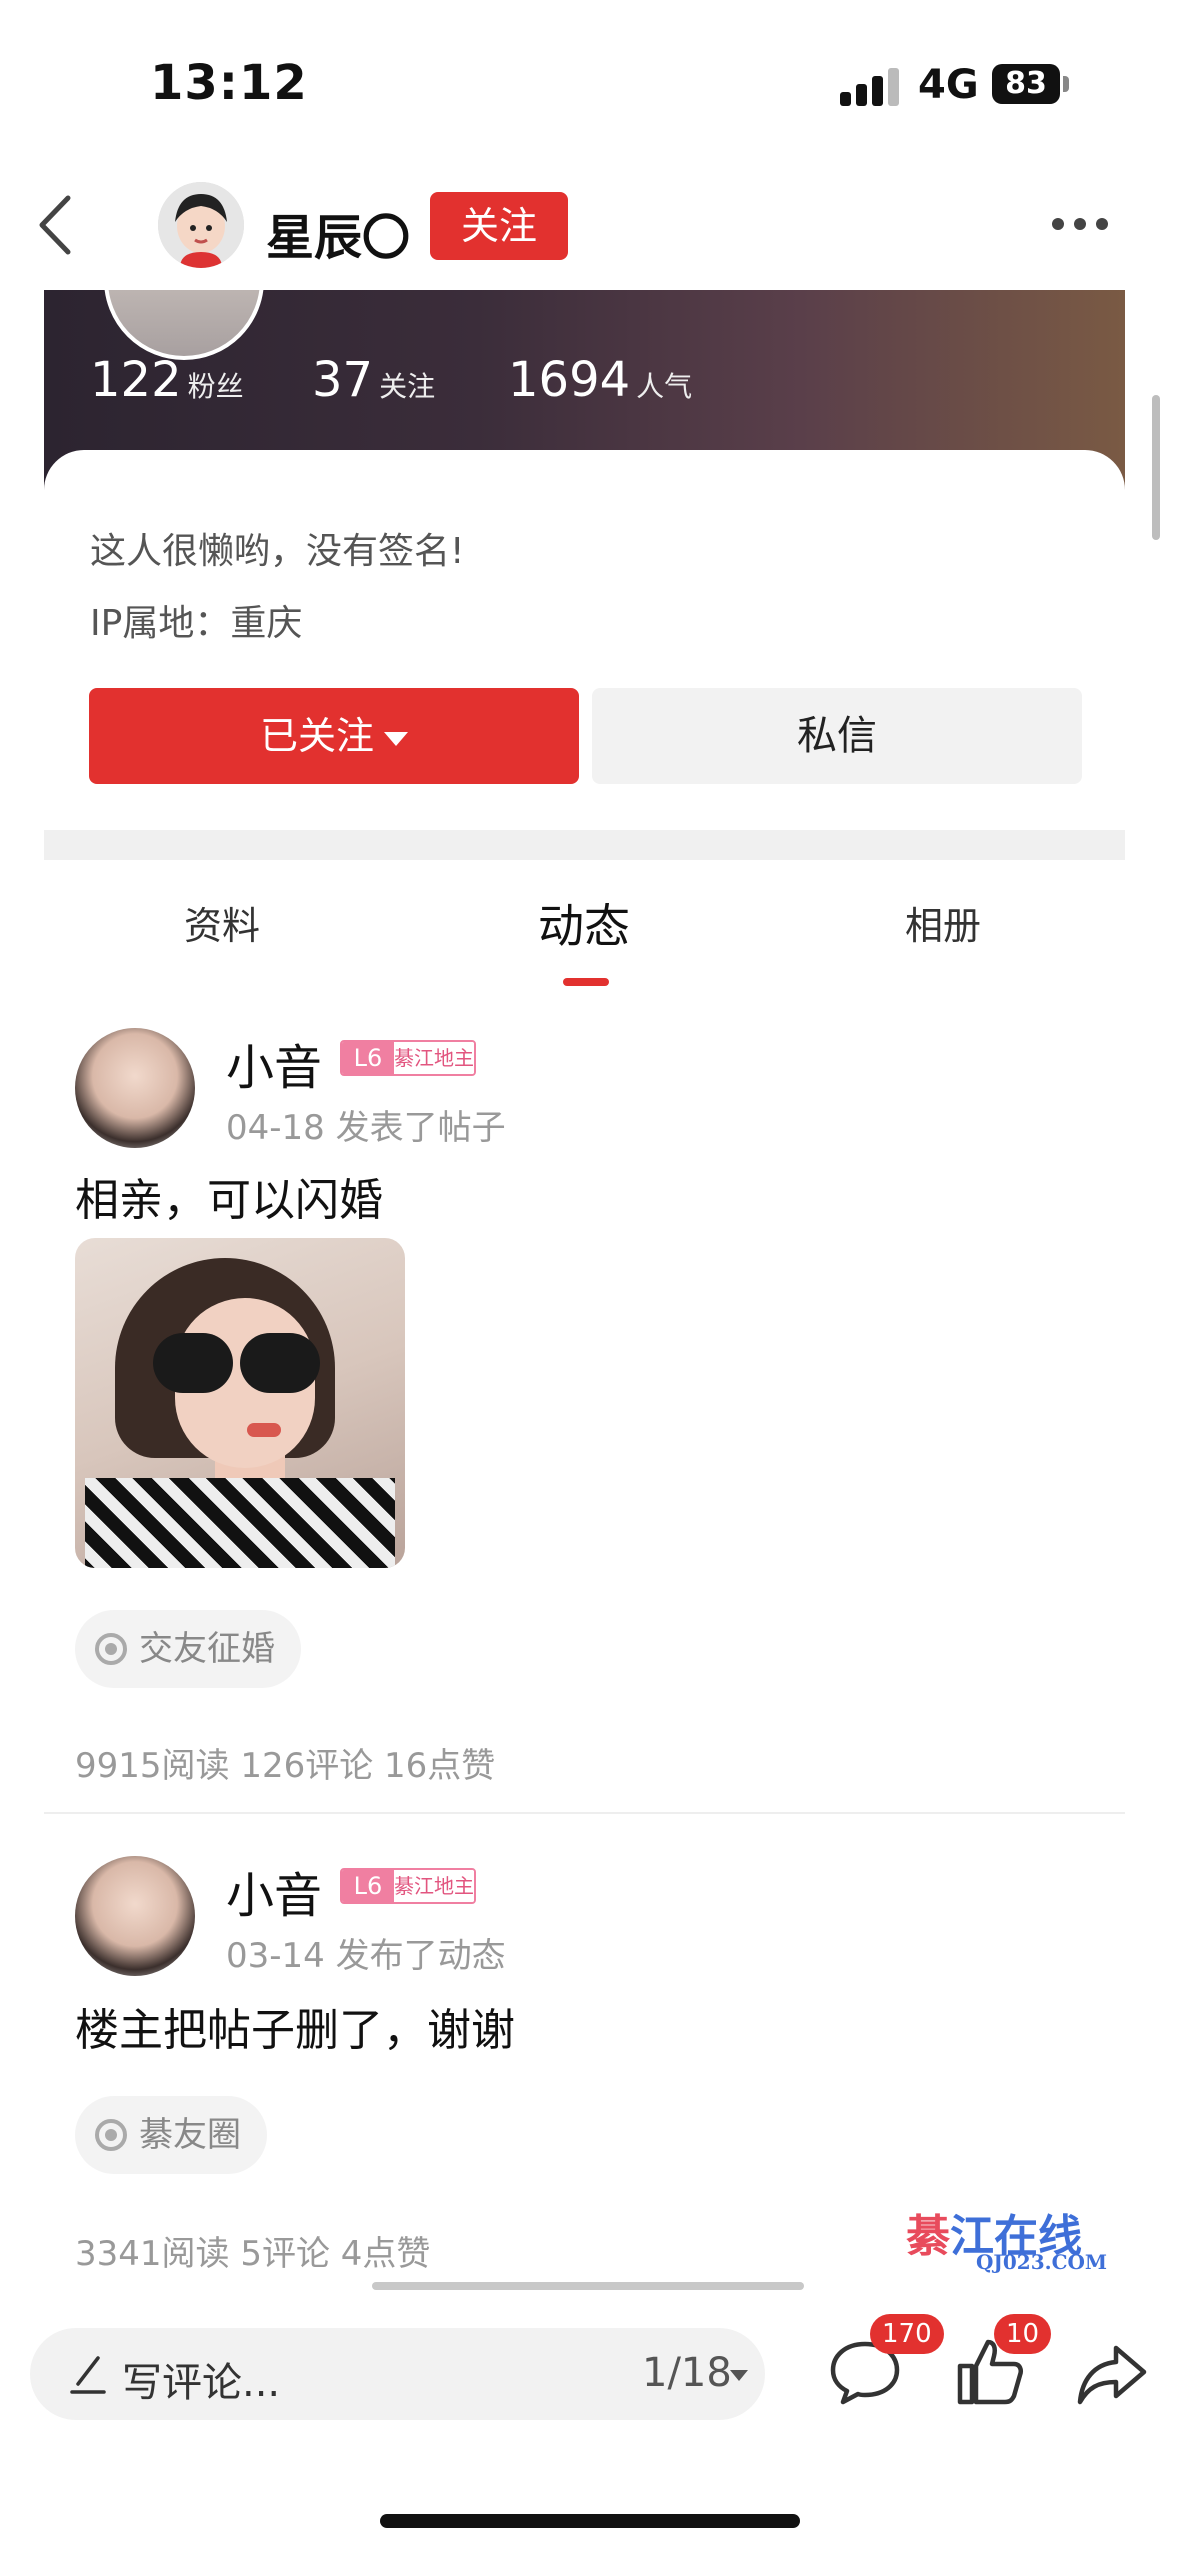 The height and width of the screenshot is (2556, 1179). I want to click on battery-tip, so click(1066, 84).